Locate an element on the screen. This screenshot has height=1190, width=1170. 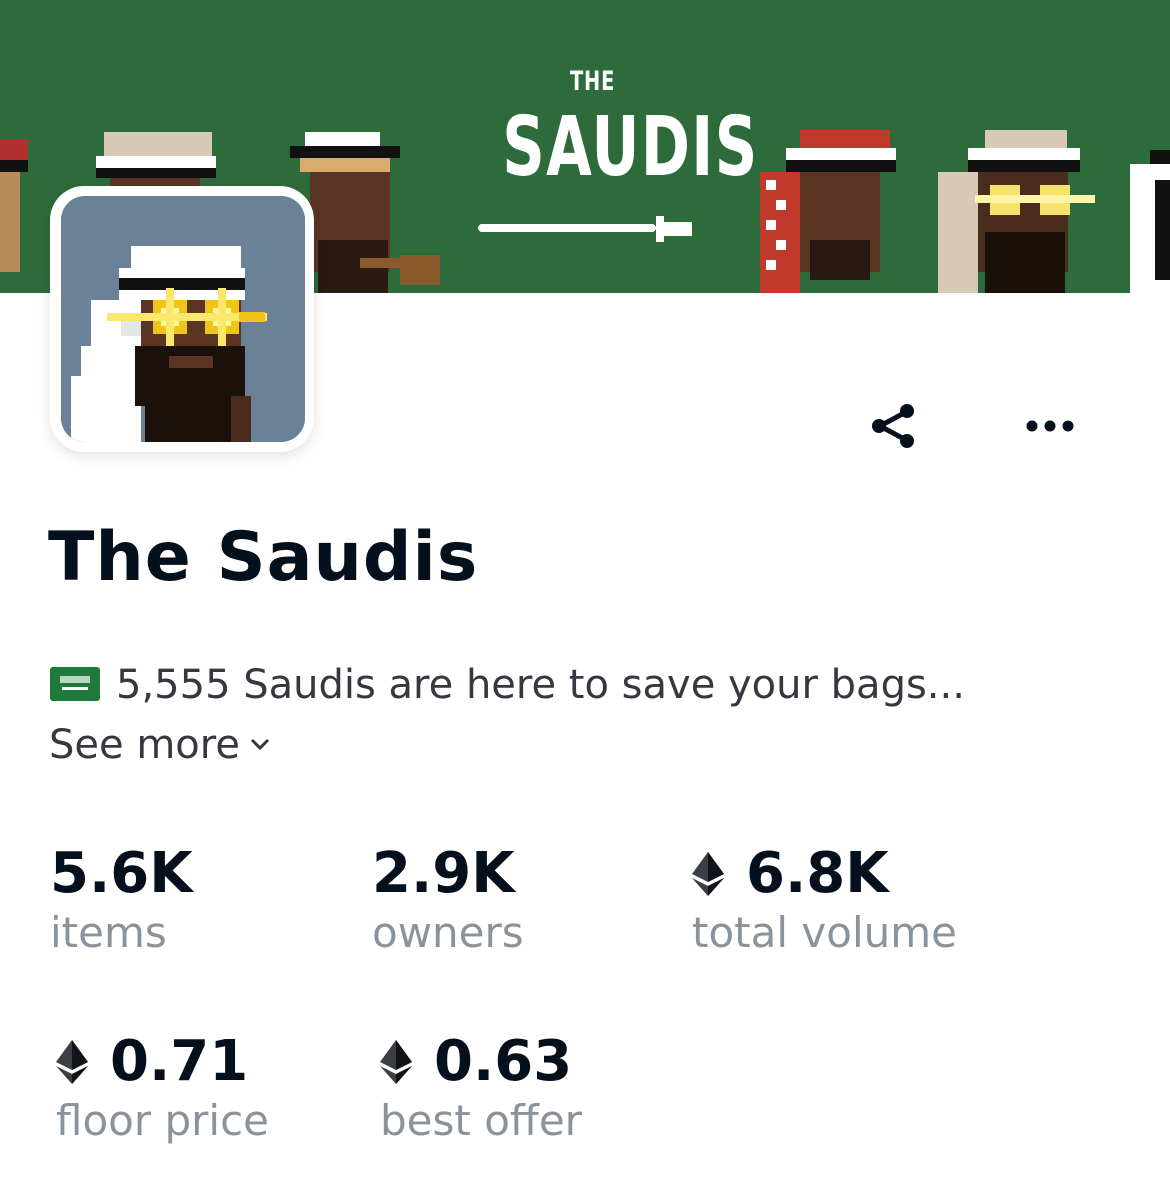
more-options-button is located at coordinates (1050, 426).